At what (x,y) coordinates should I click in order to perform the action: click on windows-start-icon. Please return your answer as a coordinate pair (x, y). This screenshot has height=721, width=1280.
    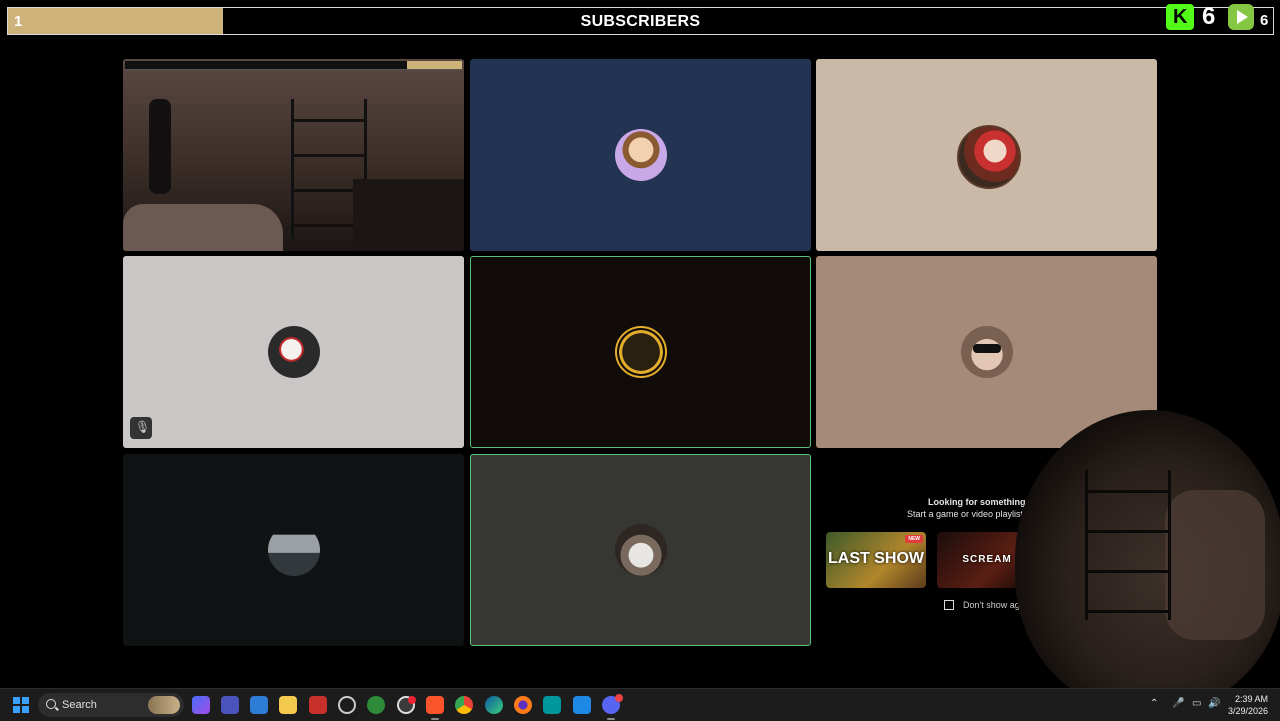
    Looking at the image, I should click on (21, 705).